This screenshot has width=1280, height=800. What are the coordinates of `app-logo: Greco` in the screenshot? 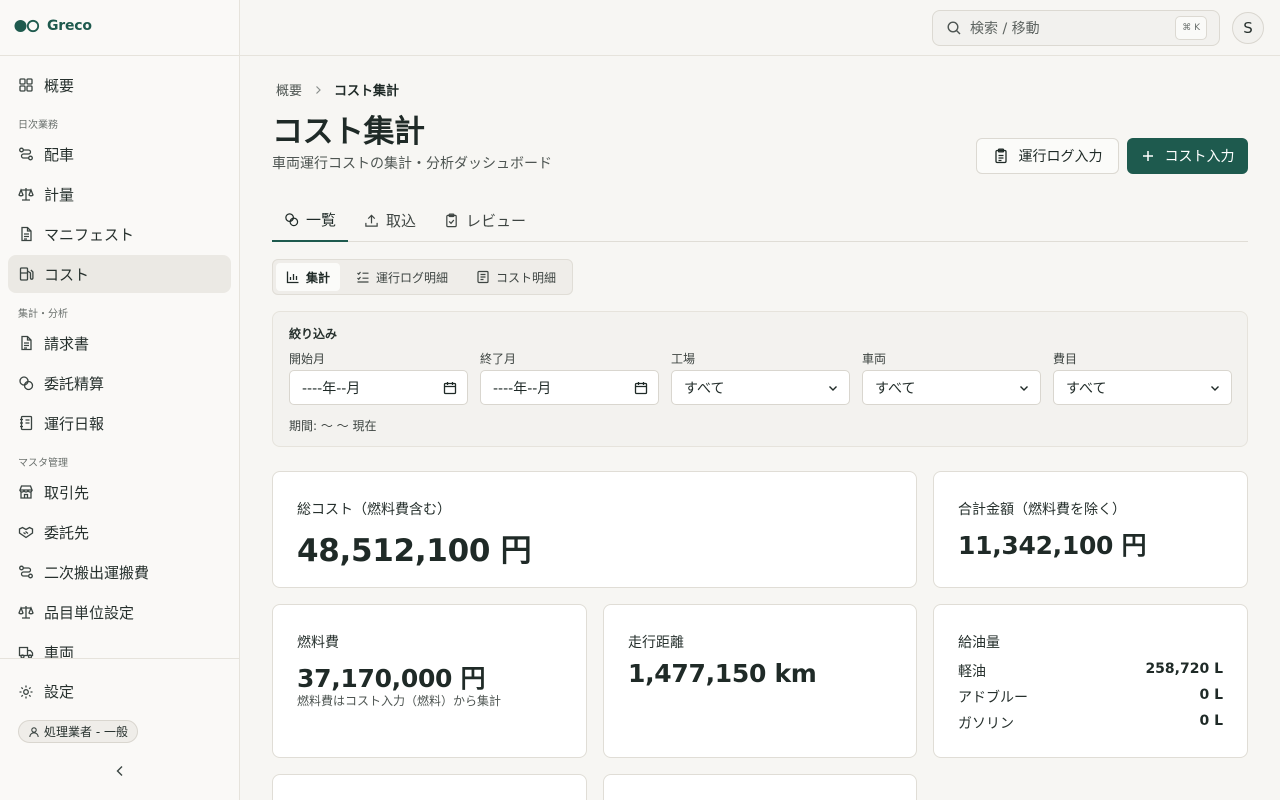 It's located at (53, 26).